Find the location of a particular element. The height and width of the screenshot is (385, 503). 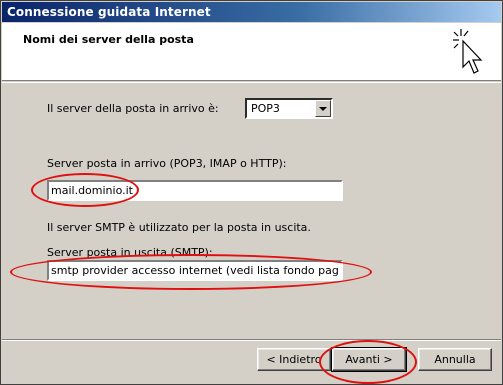

page-subtitle: Nomi dei server della posta is located at coordinates (108, 39).